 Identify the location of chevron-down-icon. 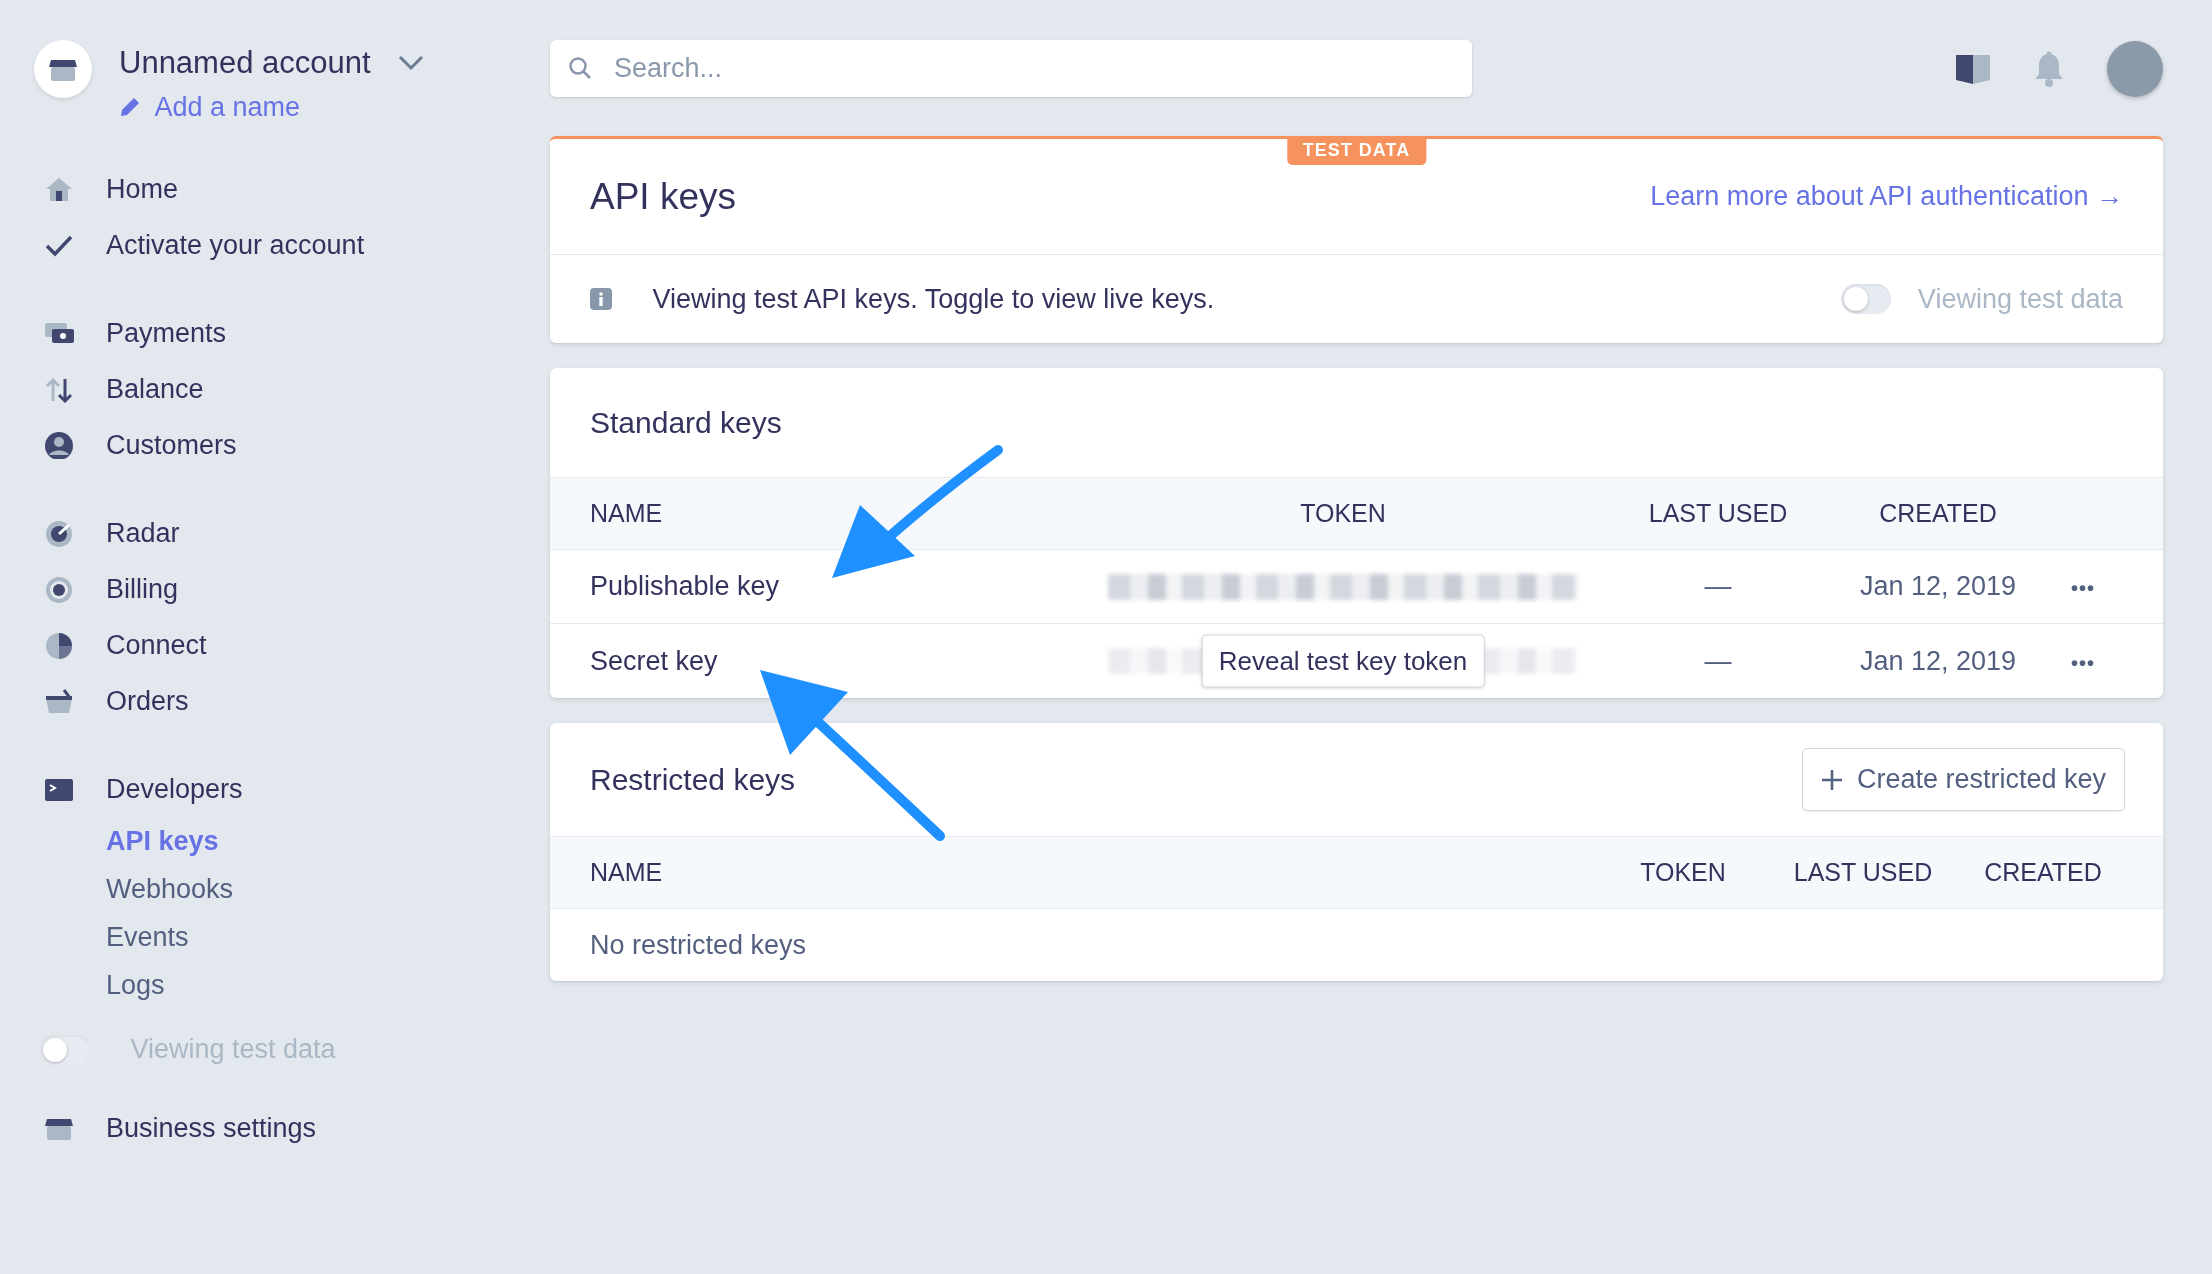
(410, 63).